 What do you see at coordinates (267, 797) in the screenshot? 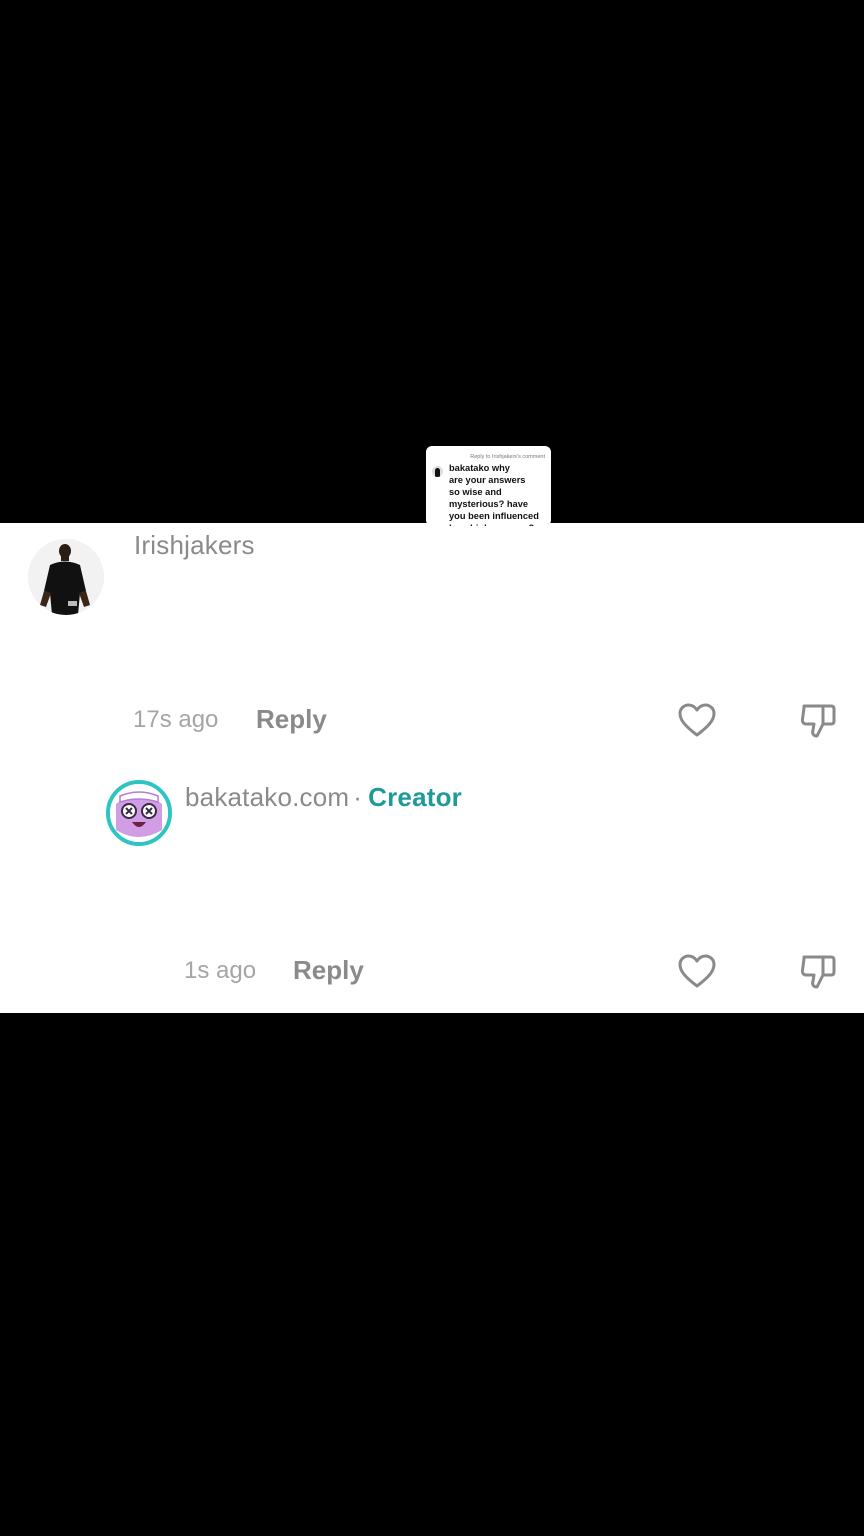
I see `comment-username: bakatako.com` at bounding box center [267, 797].